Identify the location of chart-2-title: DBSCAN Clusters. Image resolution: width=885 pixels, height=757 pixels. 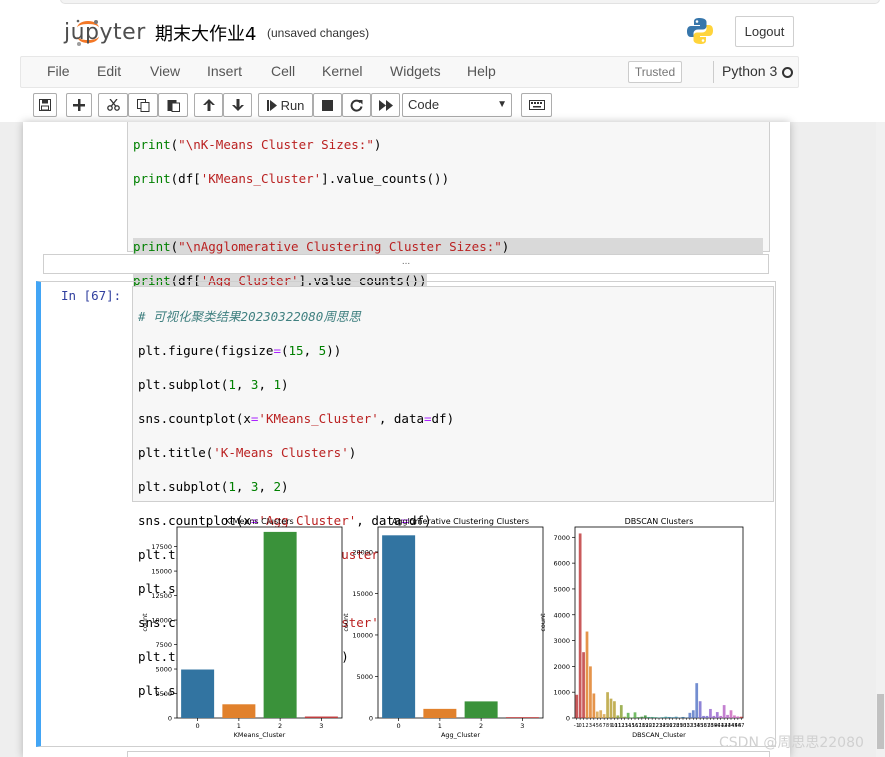
(659, 521).